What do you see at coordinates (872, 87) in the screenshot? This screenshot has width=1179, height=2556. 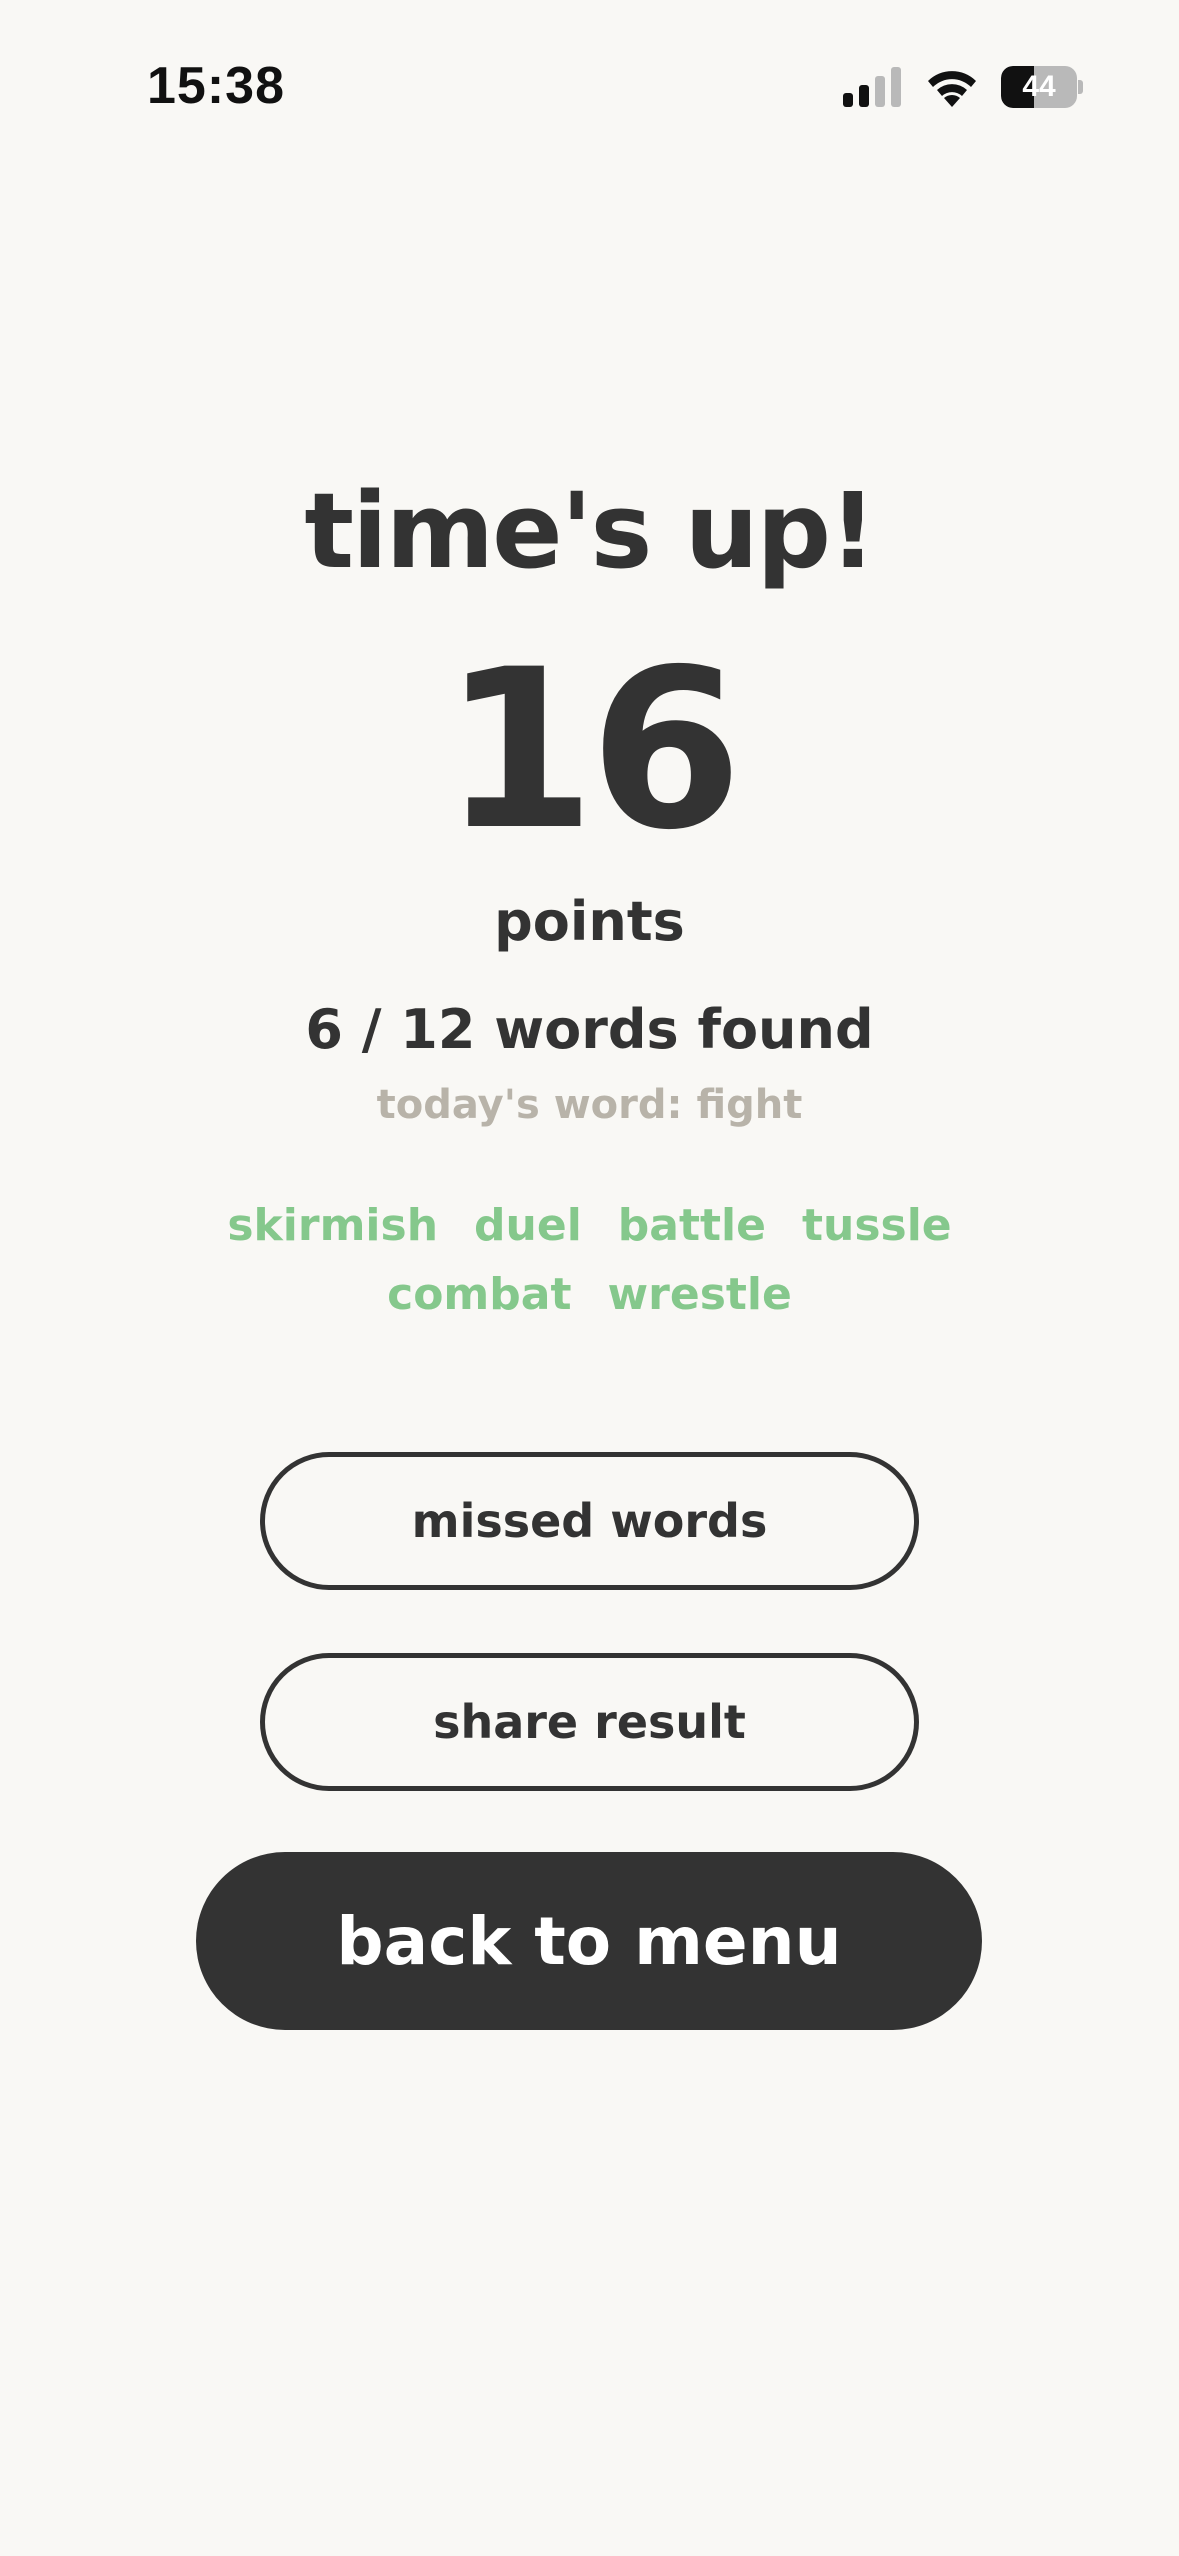 I see `cellular-signal-icon` at bounding box center [872, 87].